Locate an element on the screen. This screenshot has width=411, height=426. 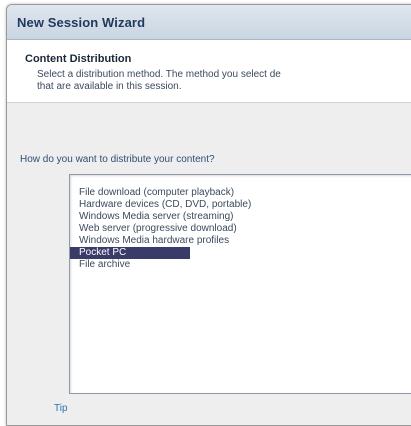
list-item-web-server: Web server (progressive download) is located at coordinates (240, 229).